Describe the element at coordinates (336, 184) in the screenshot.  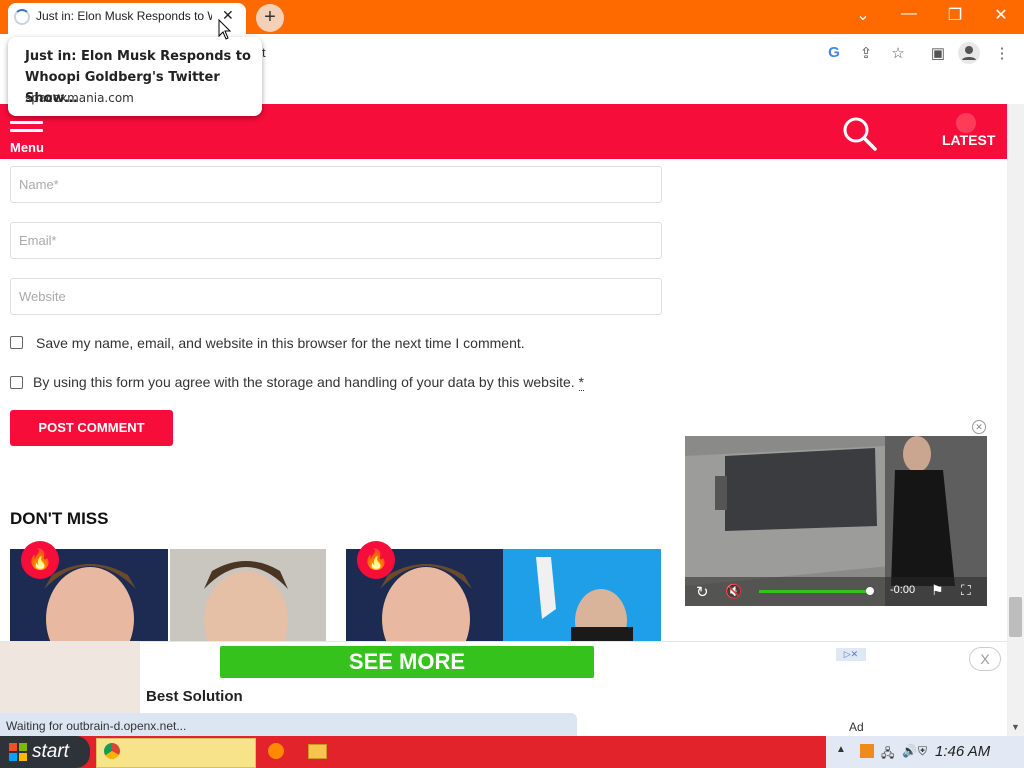
I see `name-field: Name*` at that location.